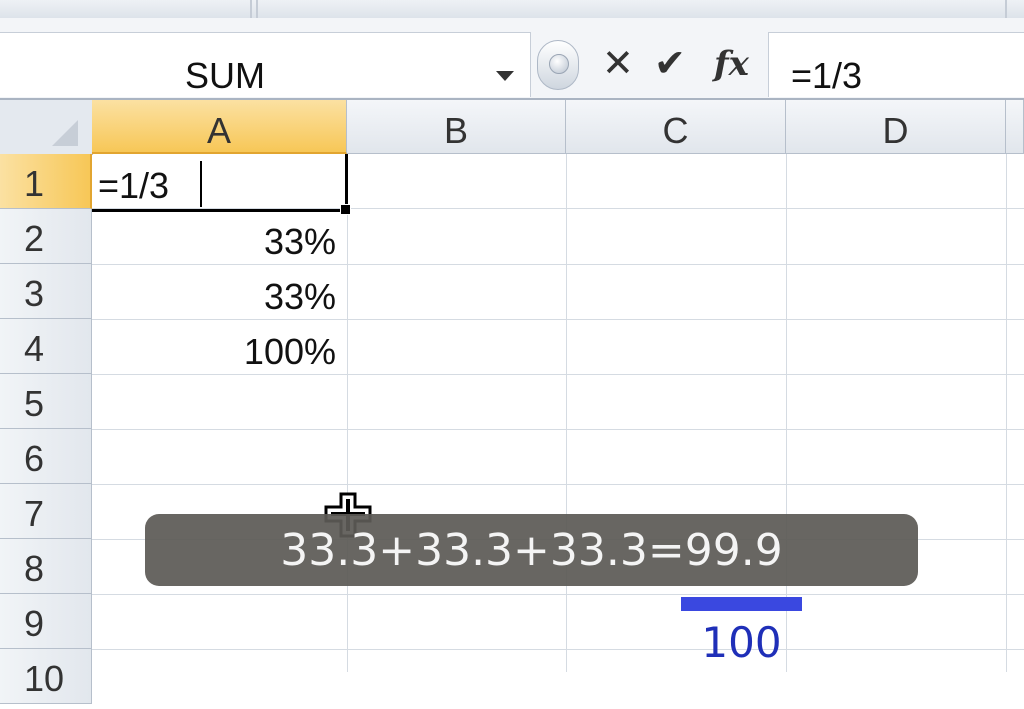 This screenshot has height=709, width=1024. Describe the element at coordinates (46, 127) in the screenshot. I see `select-all-corner` at that location.